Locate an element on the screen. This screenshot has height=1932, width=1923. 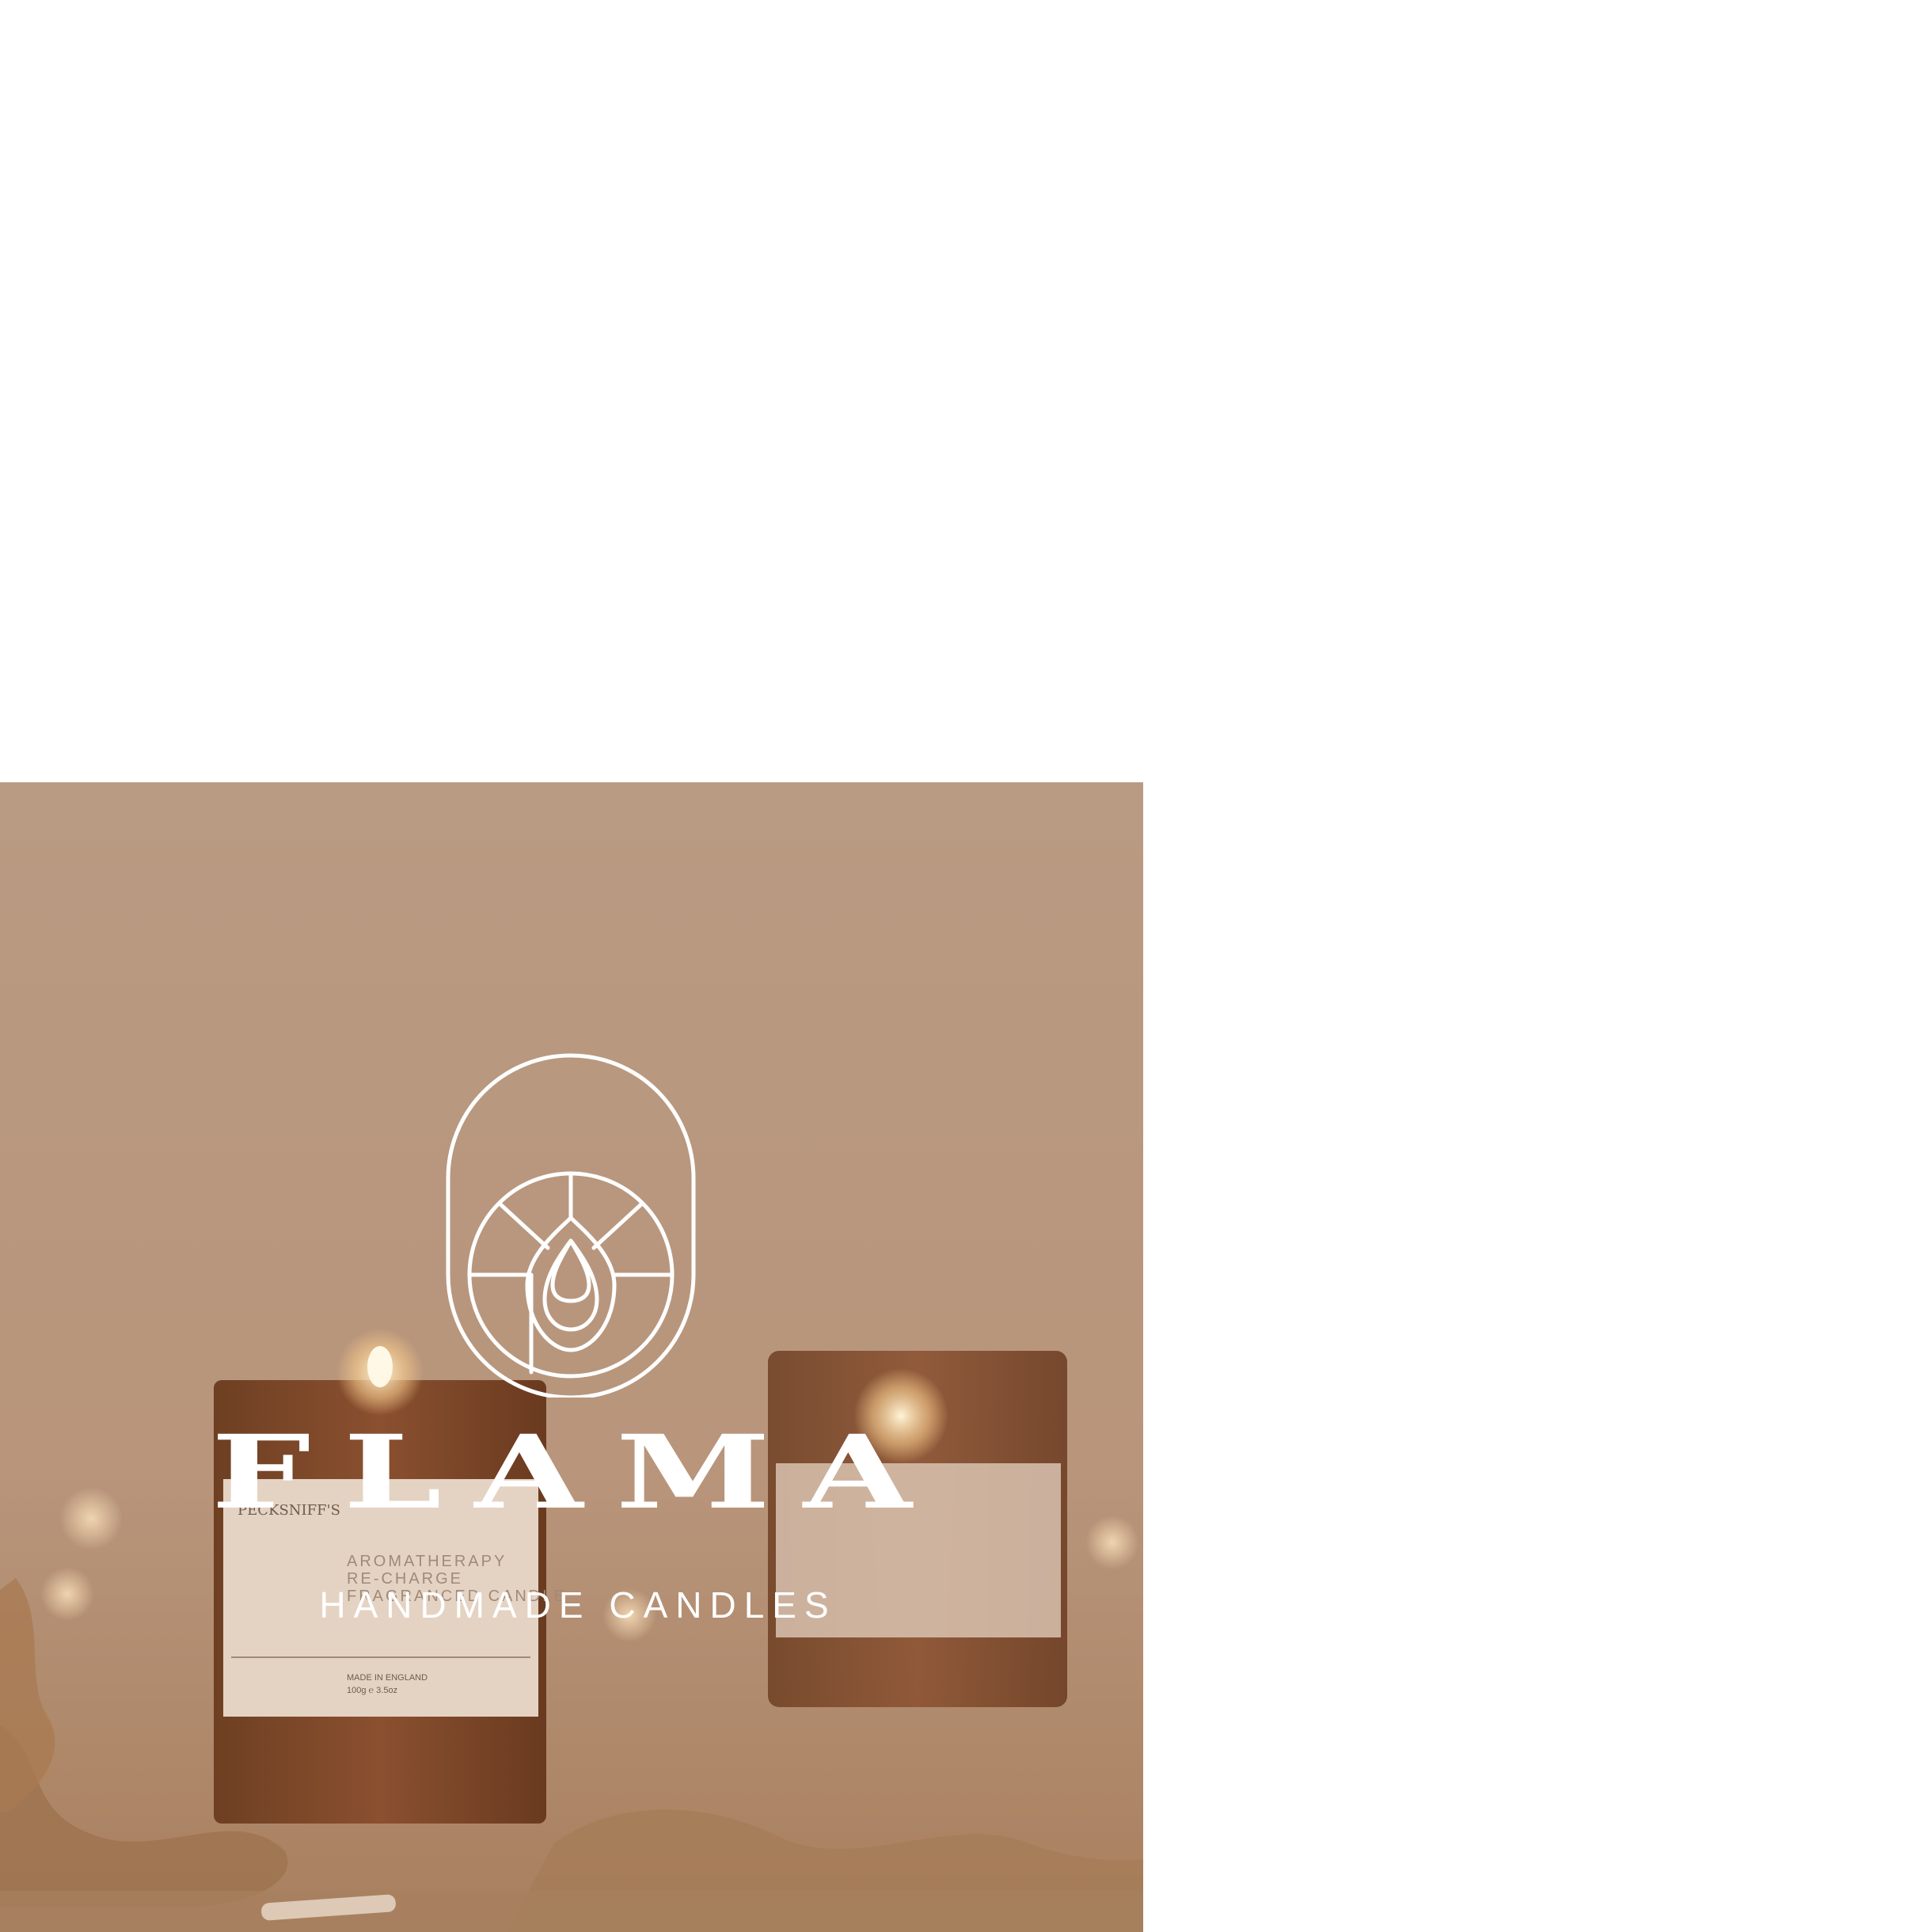
jar-label-line1: AROMATHERAPY is located at coordinates (427, 1562).